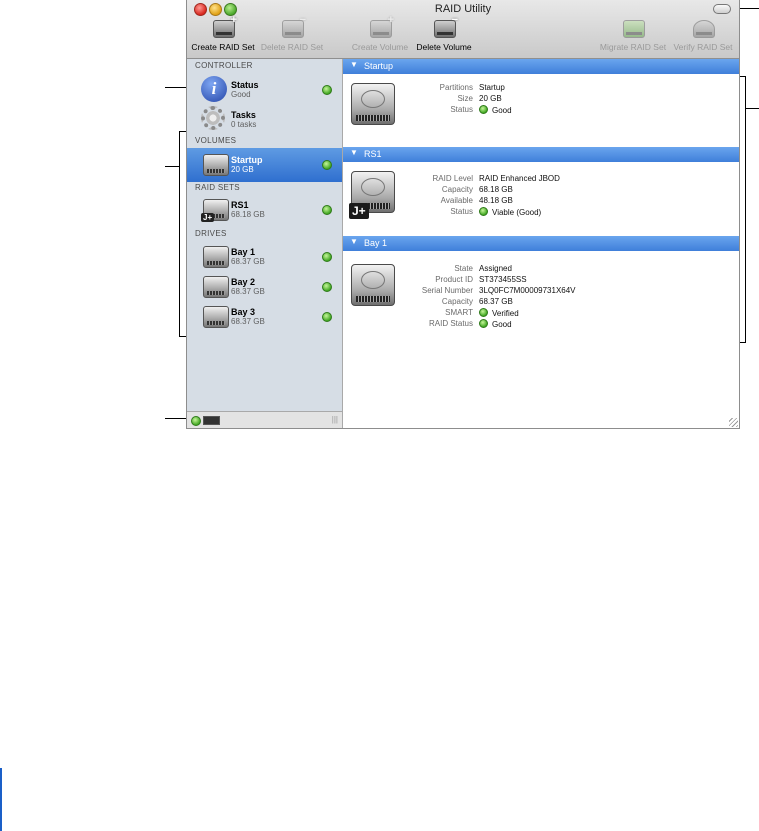 This screenshot has width=759, height=831. I want to click on drive-large-icon, so click(373, 285).